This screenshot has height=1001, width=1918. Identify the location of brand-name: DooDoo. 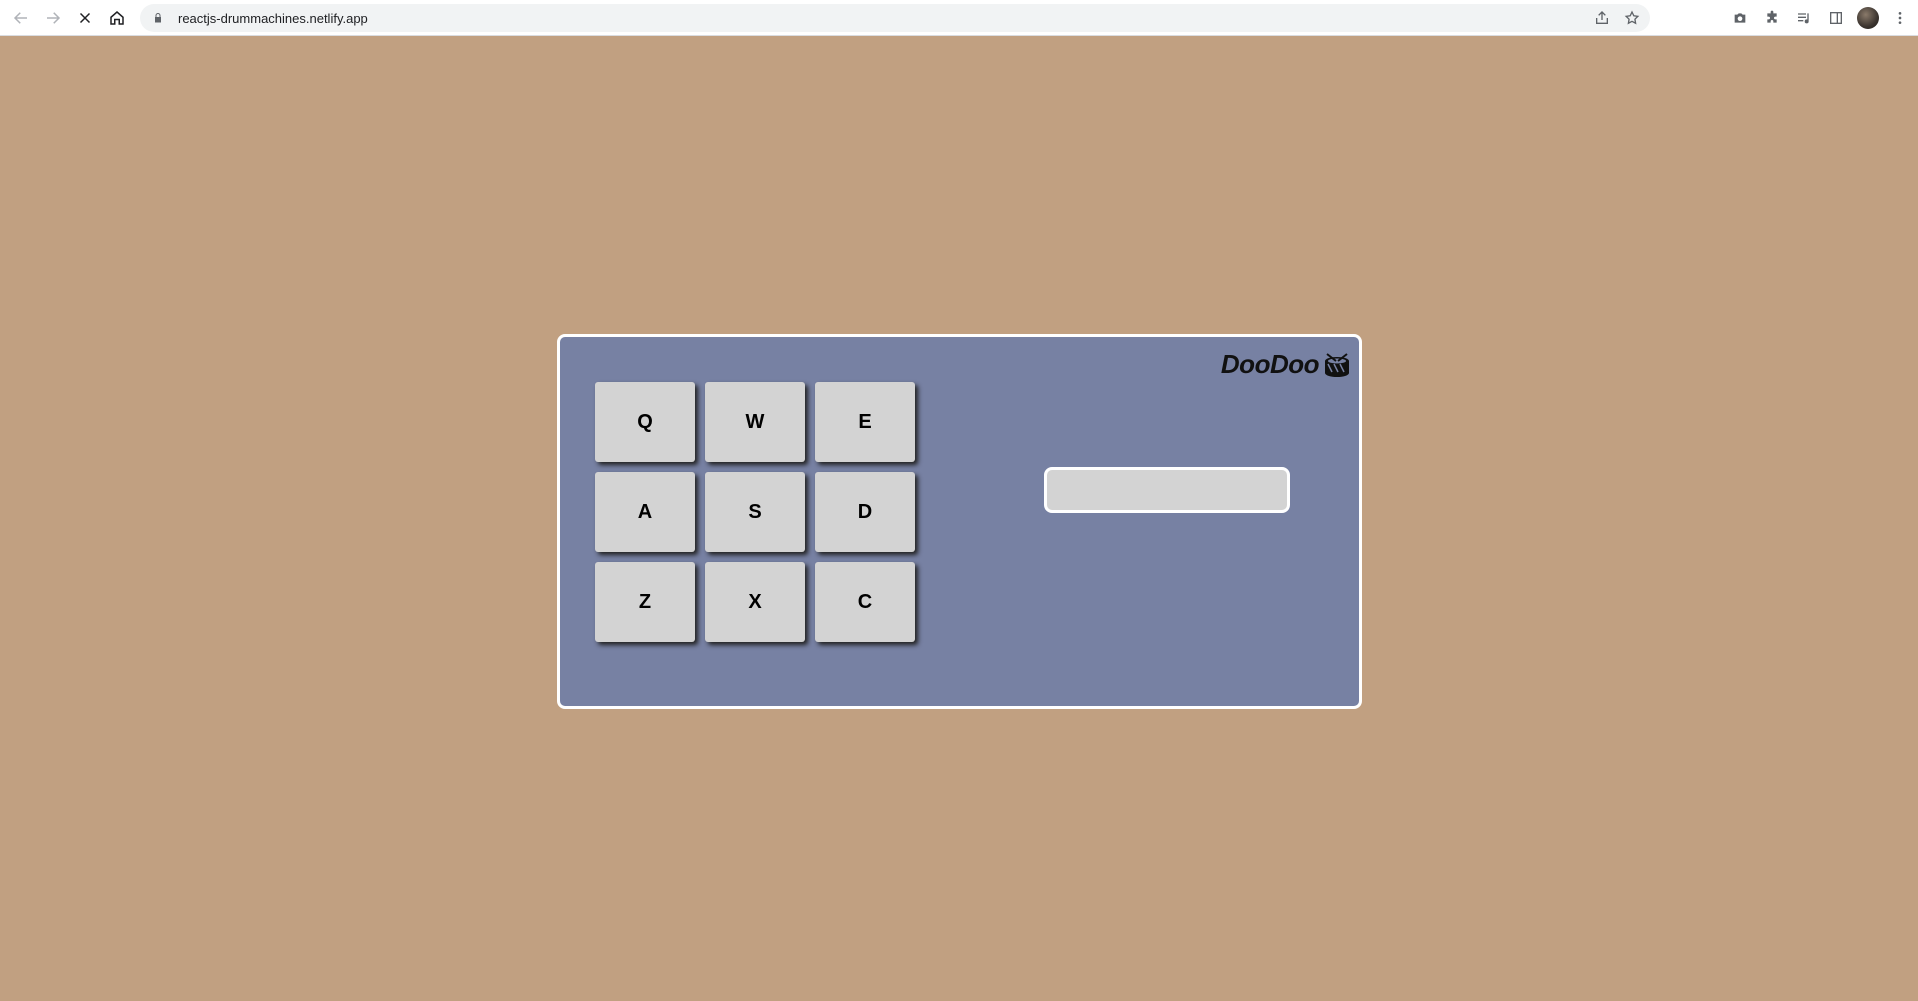
(1270, 364).